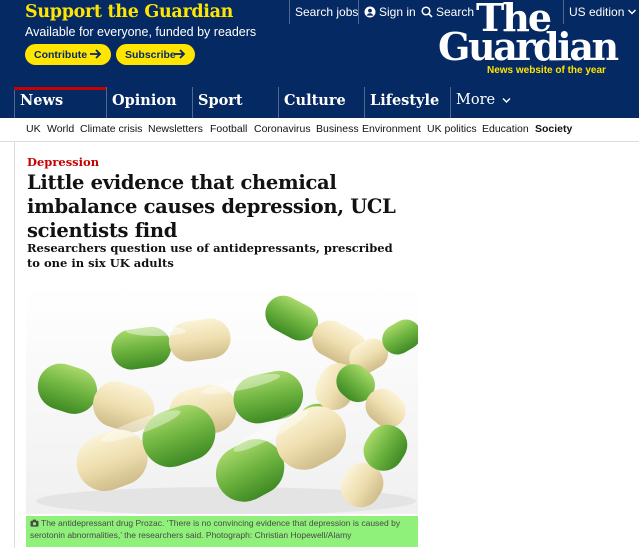  Describe the element at coordinates (228, 129) in the screenshot. I see `subnav-item-football: Football` at that location.